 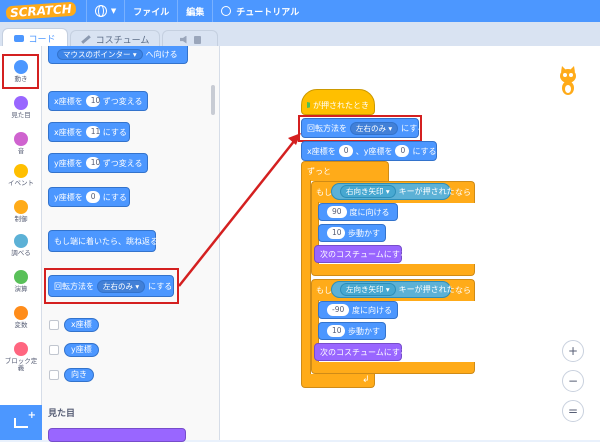 I want to click on category-label: 制御, so click(x=21, y=219).